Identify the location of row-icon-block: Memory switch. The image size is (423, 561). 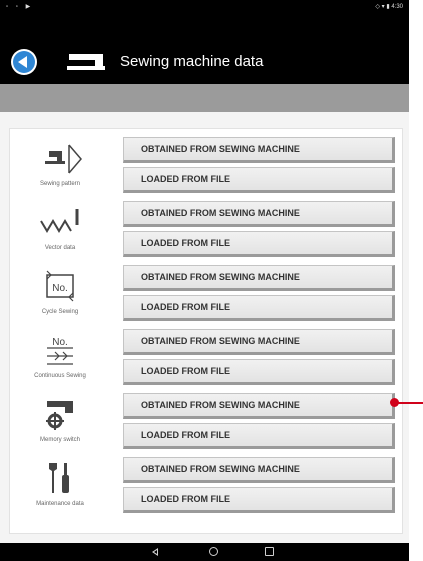
(60, 421).